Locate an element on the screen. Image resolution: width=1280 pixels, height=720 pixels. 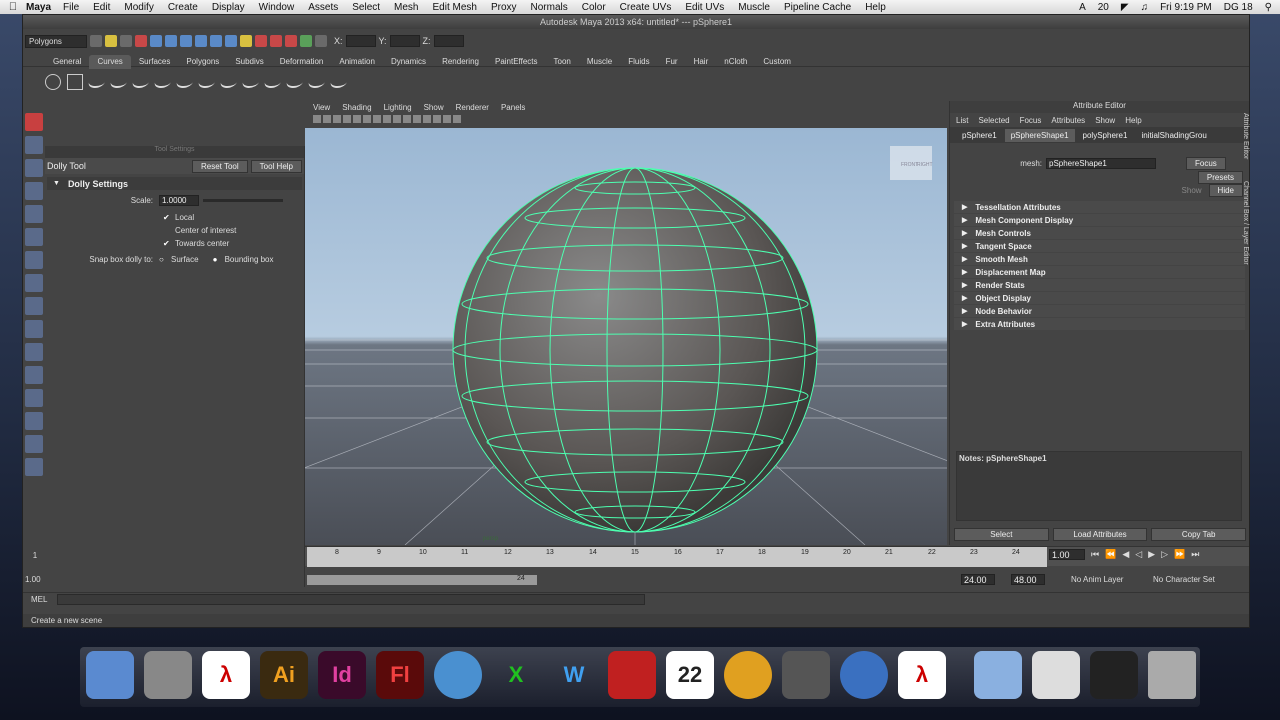
select-tool-icon is located at coordinates (34, 122).